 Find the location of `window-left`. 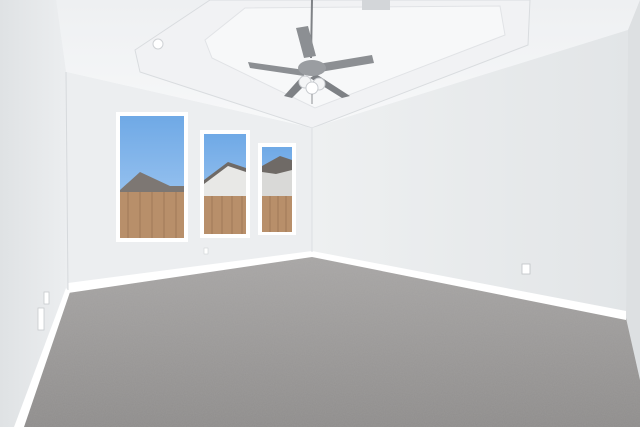

window-left is located at coordinates (152, 177).